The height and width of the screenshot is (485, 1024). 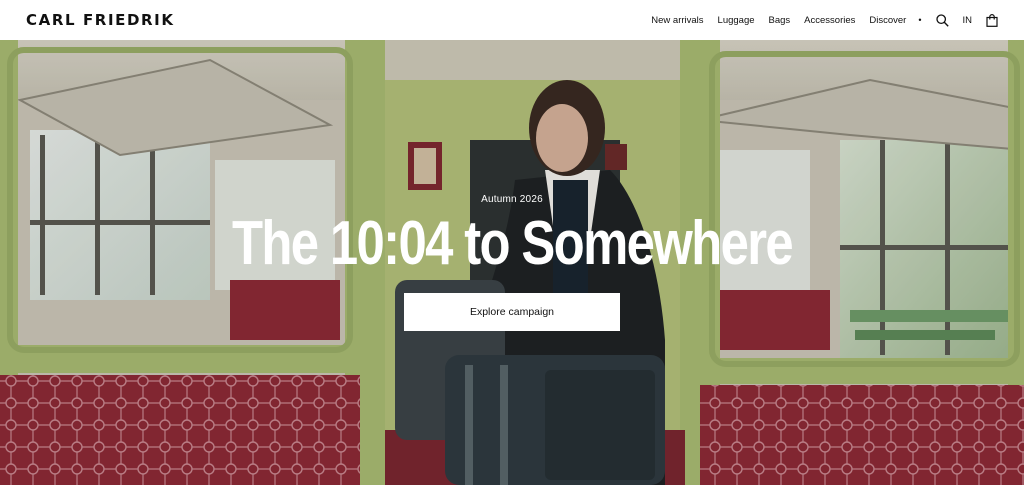 I want to click on nav-item-accessories: Accessories, so click(x=829, y=20).